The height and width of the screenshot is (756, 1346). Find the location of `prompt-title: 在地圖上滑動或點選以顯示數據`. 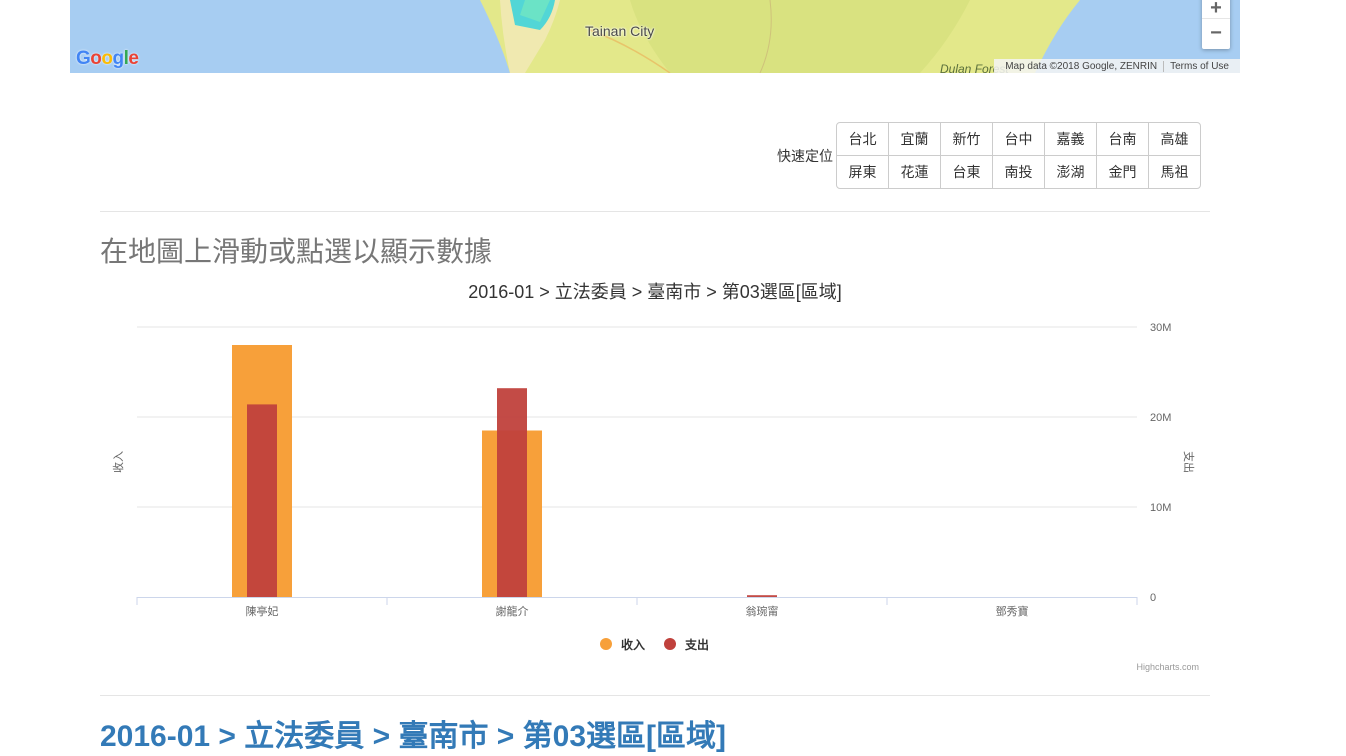

prompt-title: 在地圖上滑動或點選以顯示數據 is located at coordinates (296, 251).